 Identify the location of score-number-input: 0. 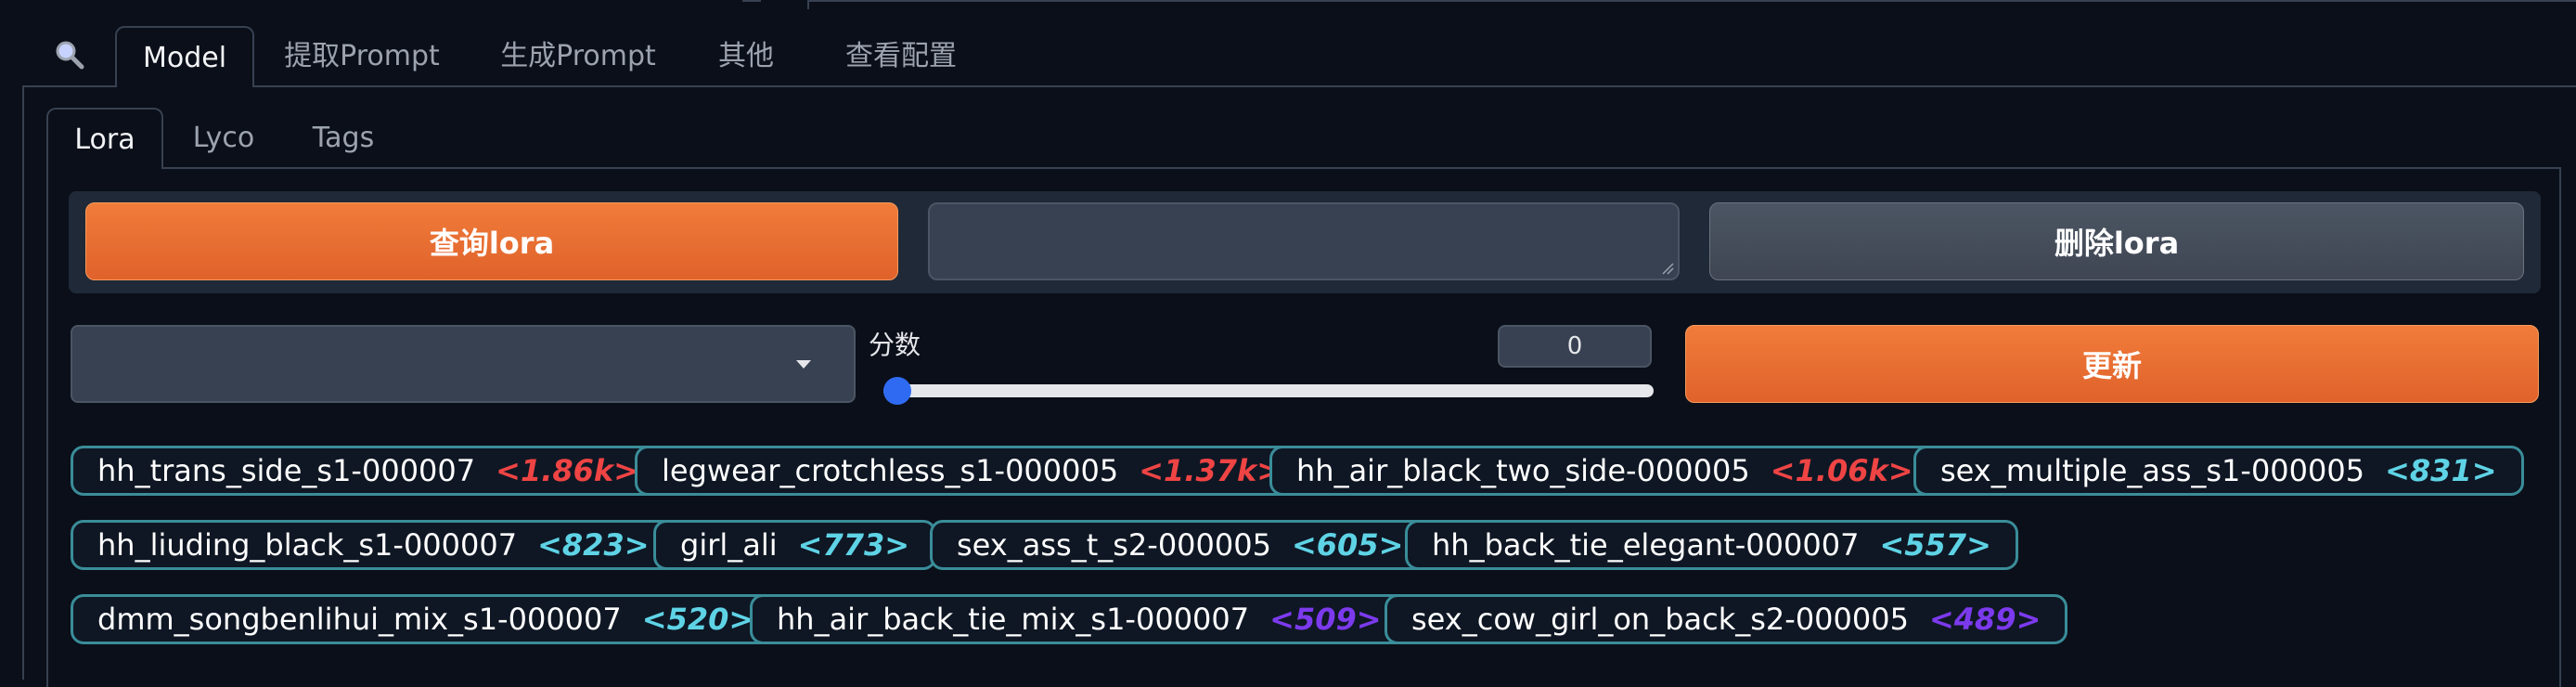
(1575, 346).